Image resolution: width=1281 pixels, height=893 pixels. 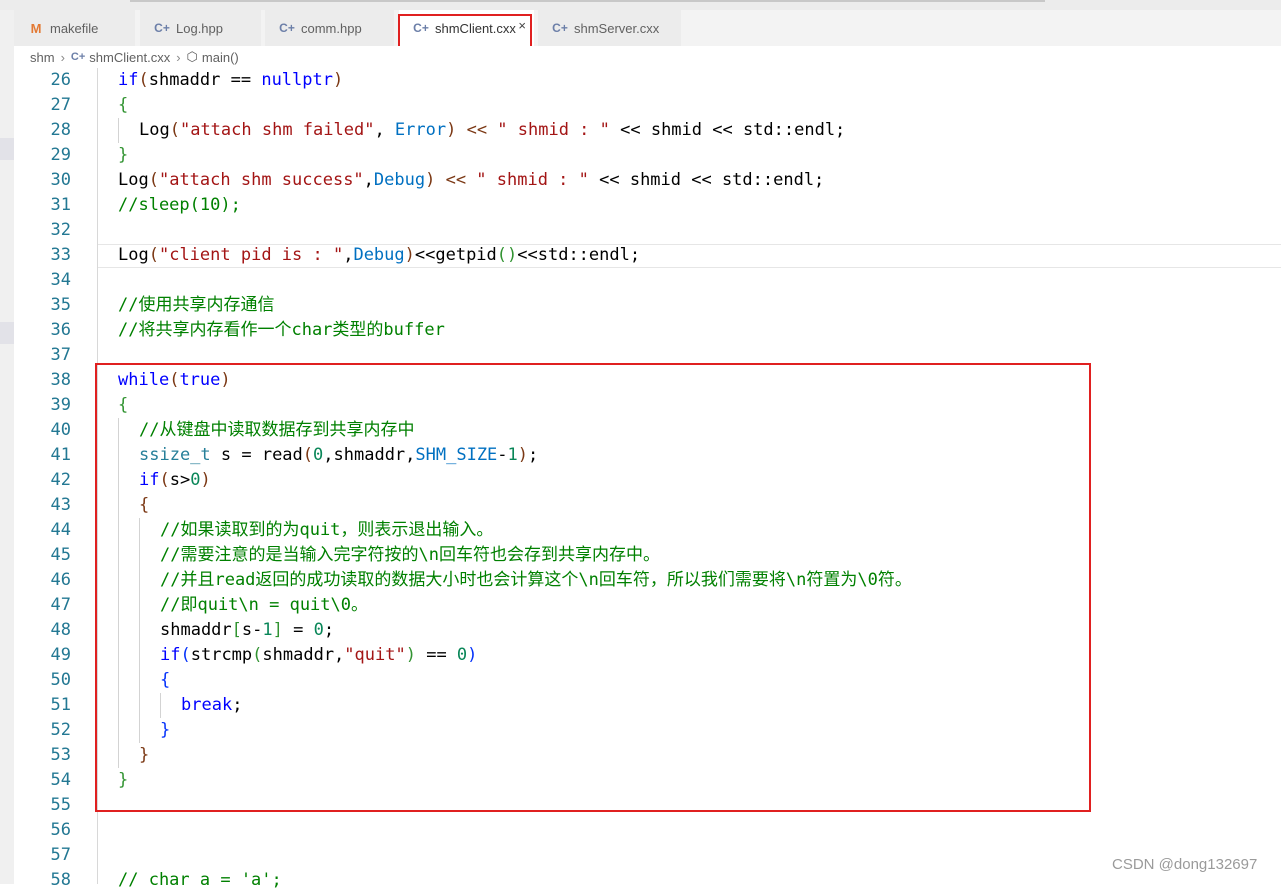 What do you see at coordinates (60, 555) in the screenshot?
I see `line-number: 45` at bounding box center [60, 555].